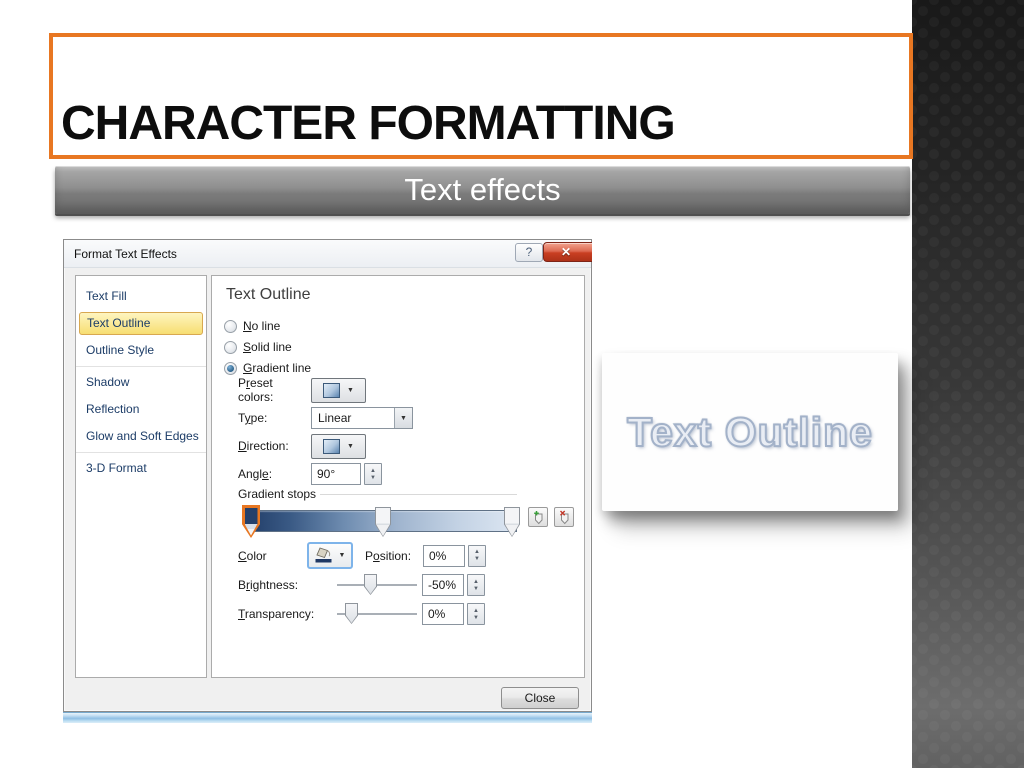  Describe the element at coordinates (277, 494) in the screenshot. I see `gradient-stops-label: Gradient stops` at that location.